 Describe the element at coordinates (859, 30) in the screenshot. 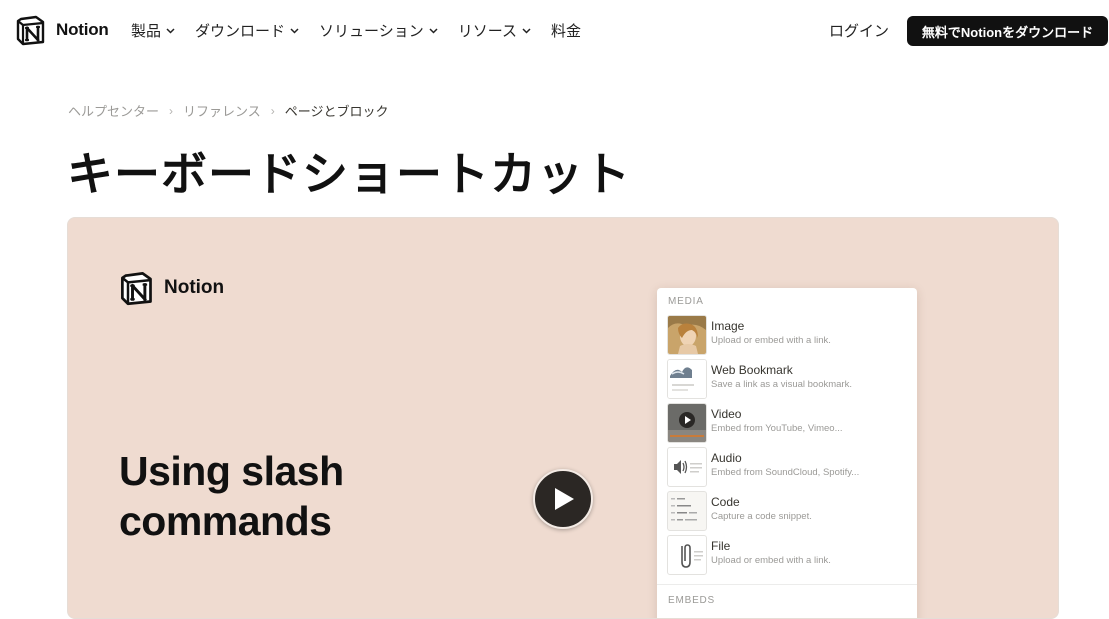

I see `login-link: ログイン` at that location.